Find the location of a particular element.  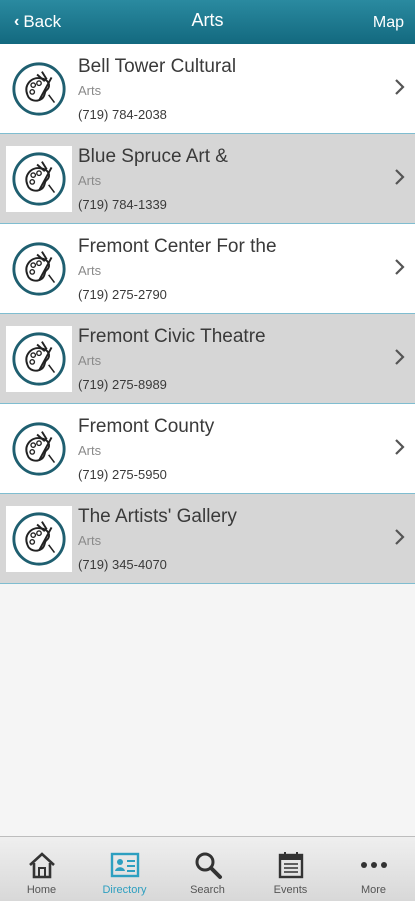

tab-label: Events is located at coordinates (290, 890).